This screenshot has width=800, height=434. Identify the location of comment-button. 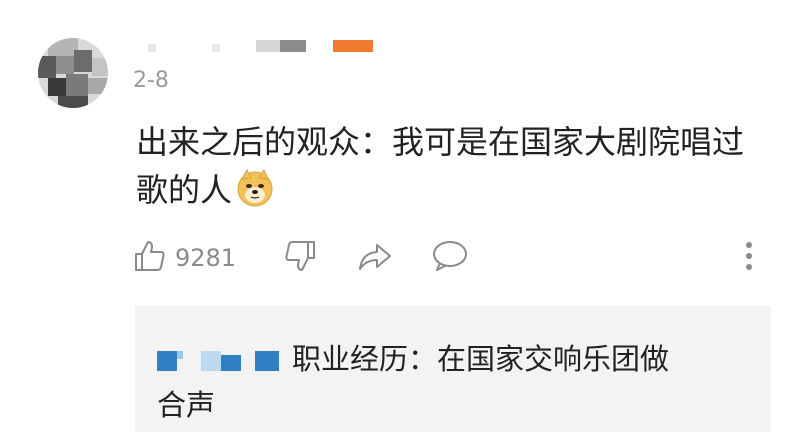
(450, 258).